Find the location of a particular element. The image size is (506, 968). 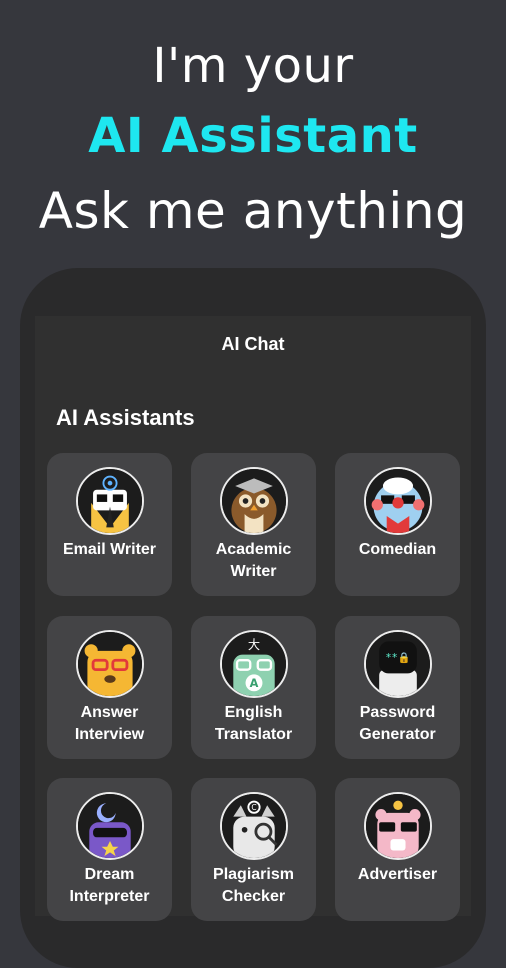

card-label: Answer Interview is located at coordinates (109, 723).